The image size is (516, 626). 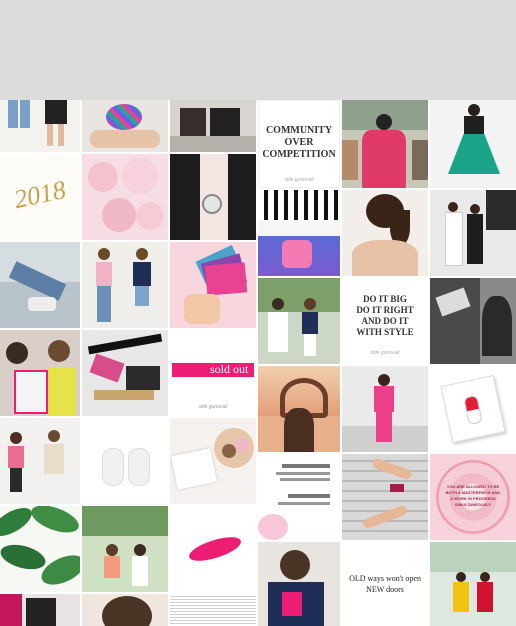 I want to click on community-signature: stile gunovali, so click(x=299, y=180).